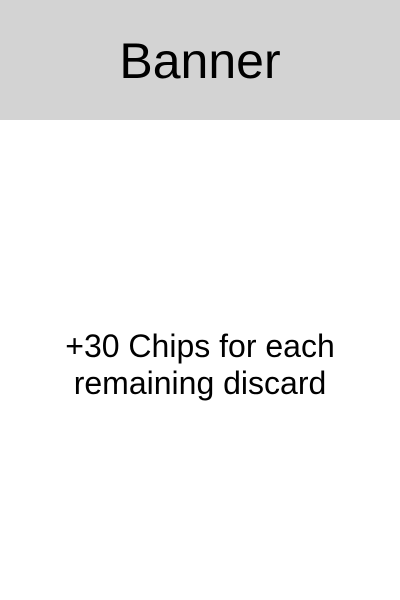  Describe the element at coordinates (200, 364) in the screenshot. I see `card-effect-text: +30 Chips for each remaining discard` at that location.